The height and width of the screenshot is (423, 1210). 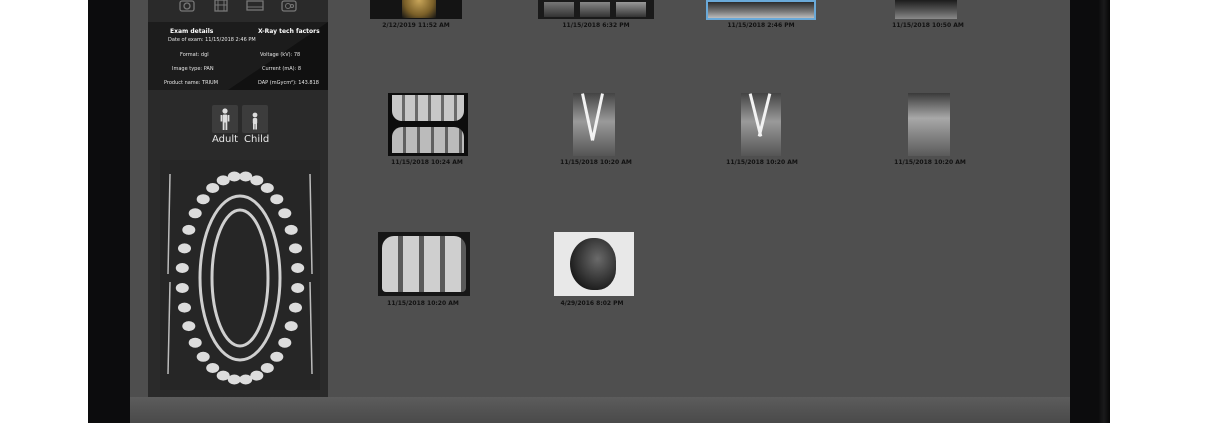 What do you see at coordinates (289, 6) in the screenshot?
I see `cephalometric-icon` at bounding box center [289, 6].